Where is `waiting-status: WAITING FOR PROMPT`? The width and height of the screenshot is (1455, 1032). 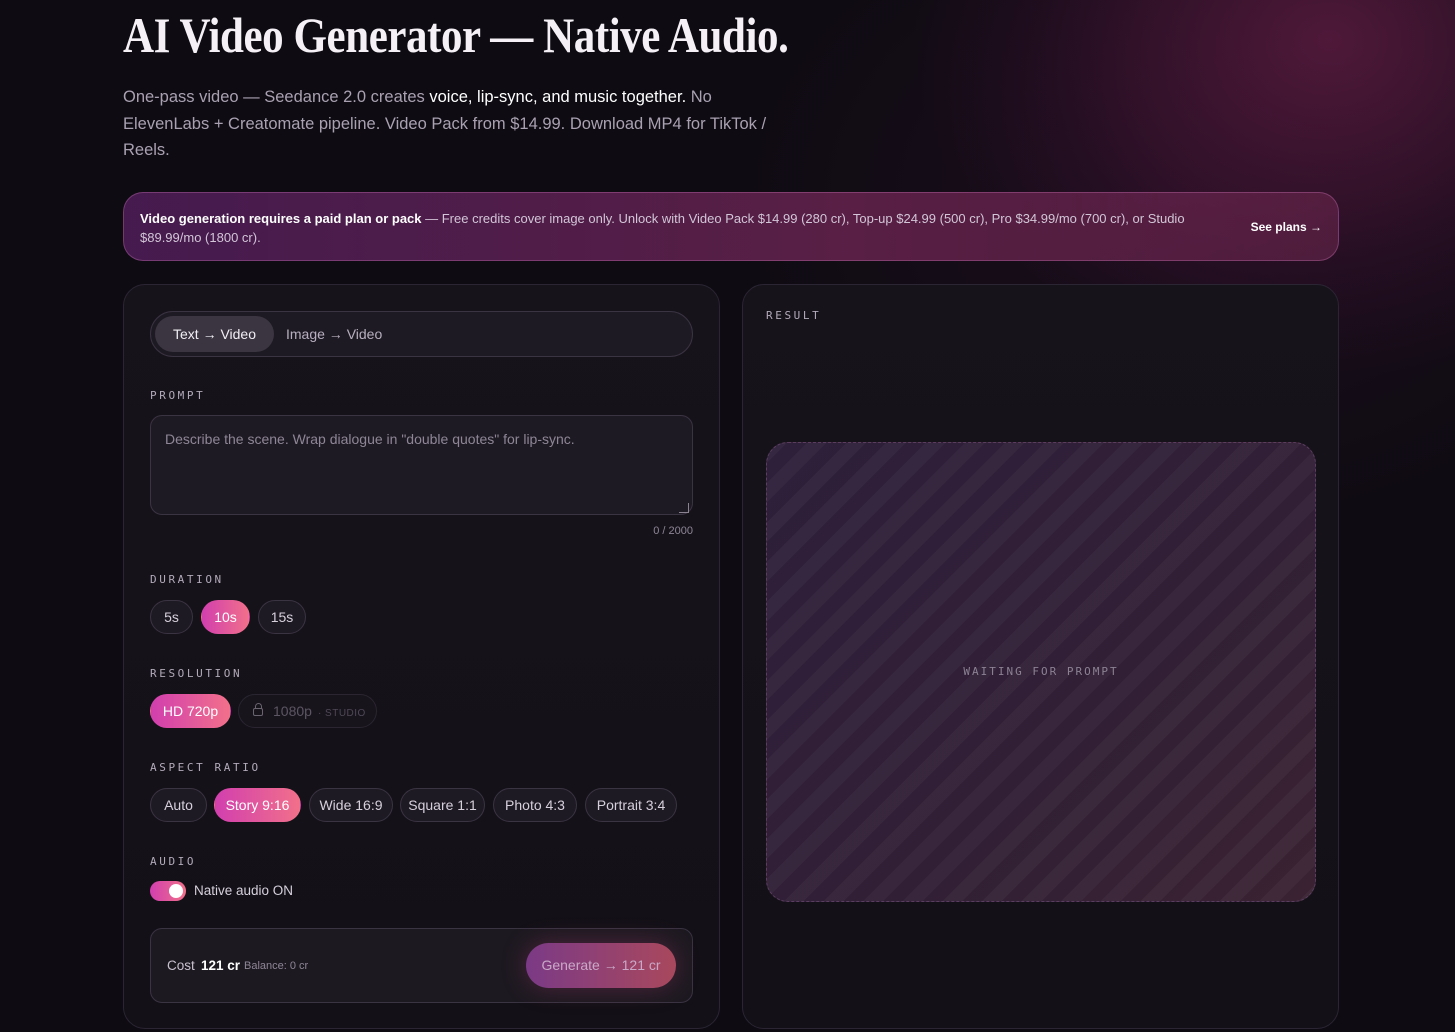 waiting-status: WAITING FOR PROMPT is located at coordinates (1041, 671).